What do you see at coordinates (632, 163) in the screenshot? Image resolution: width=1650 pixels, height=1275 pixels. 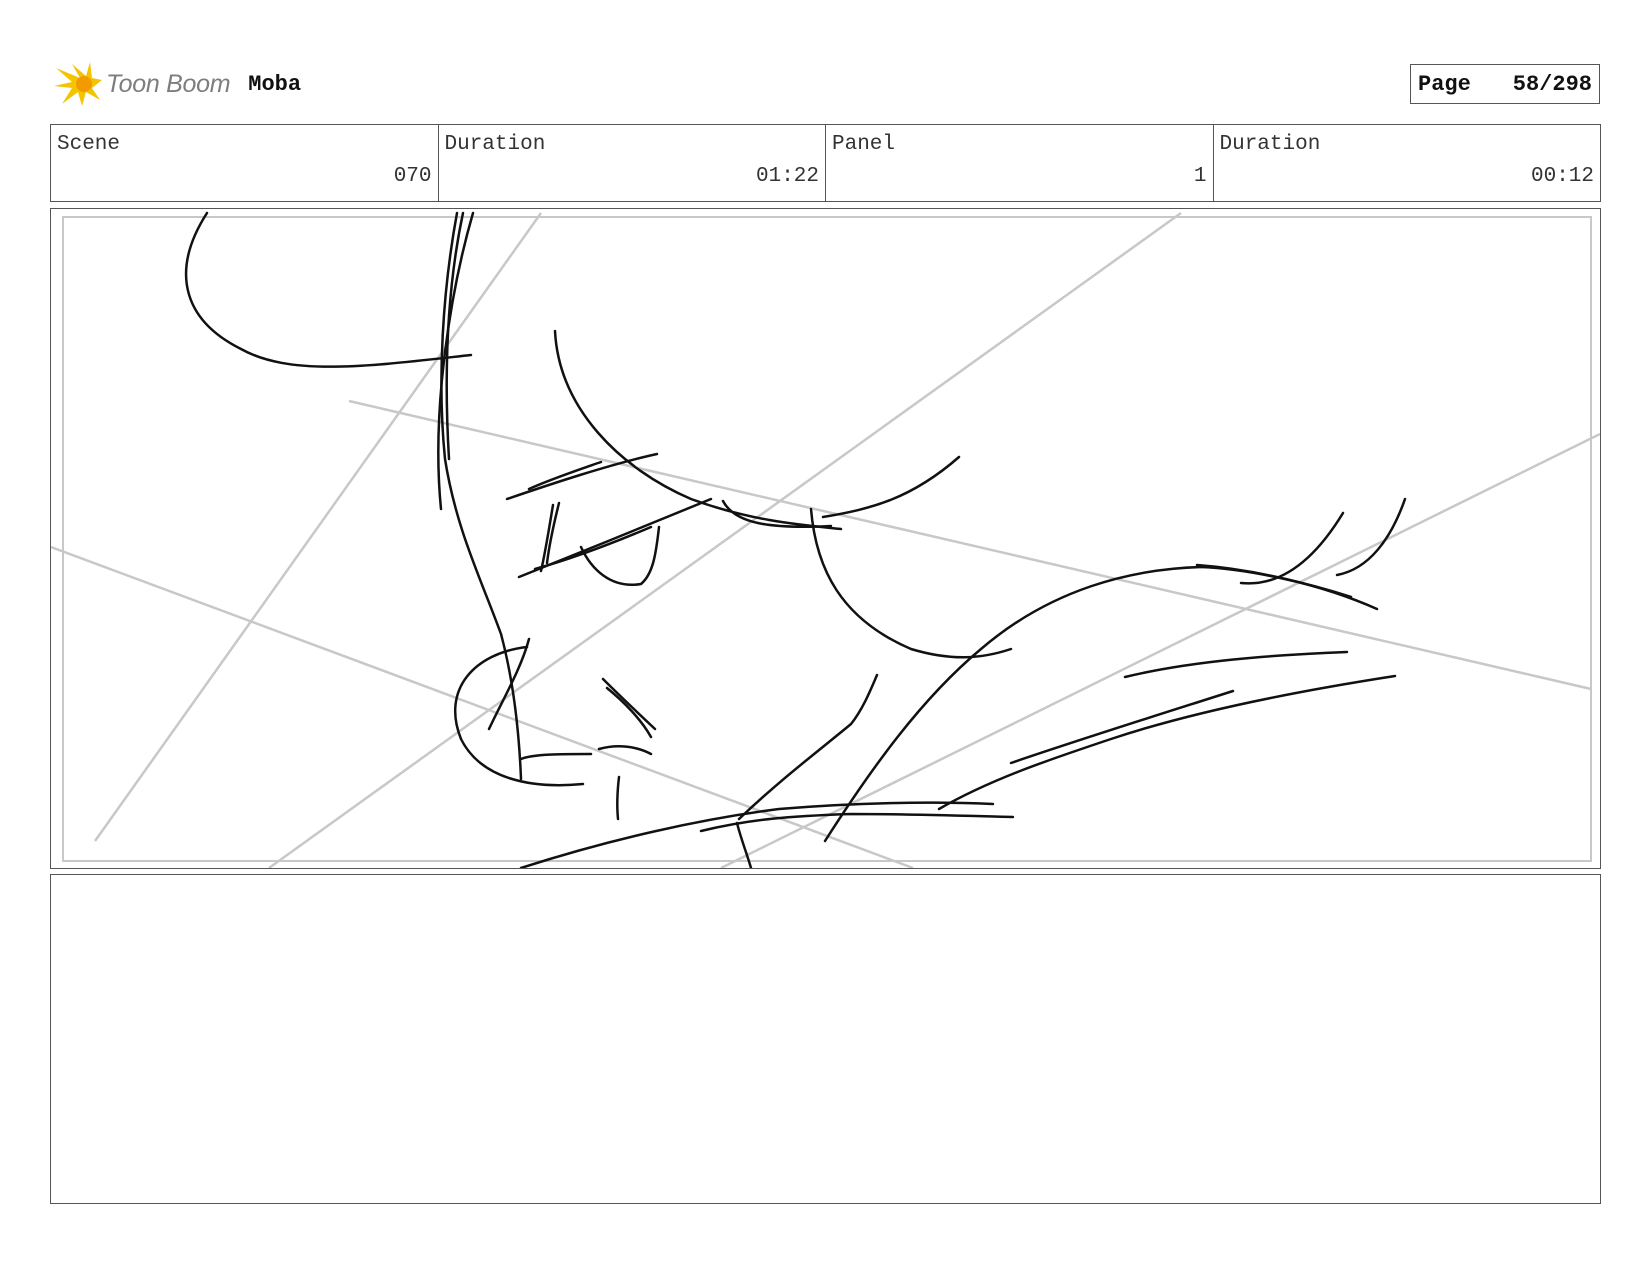 I see `scene-duration-cell: Duration 01:22` at bounding box center [632, 163].